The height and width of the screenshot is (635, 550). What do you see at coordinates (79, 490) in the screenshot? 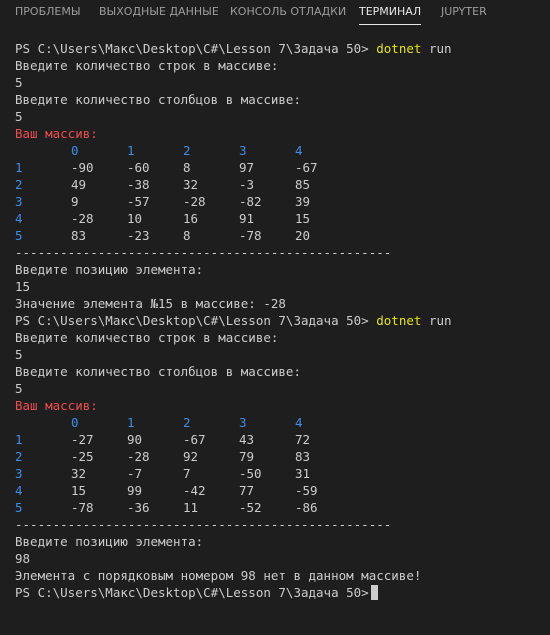
I see `array-cell: 15` at bounding box center [79, 490].